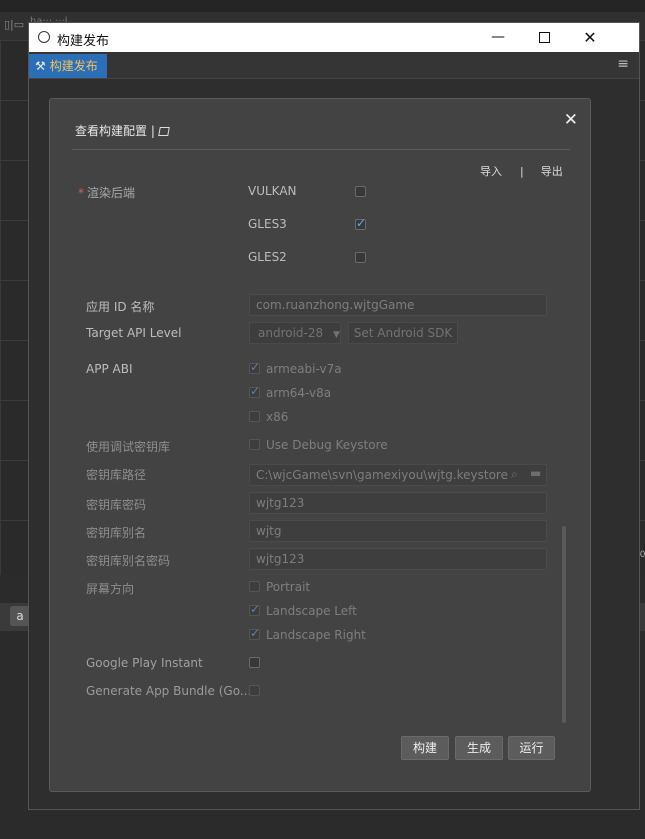  What do you see at coordinates (120, 307) in the screenshot?
I see `app-id-label: 应用 ID 名称` at bounding box center [120, 307].